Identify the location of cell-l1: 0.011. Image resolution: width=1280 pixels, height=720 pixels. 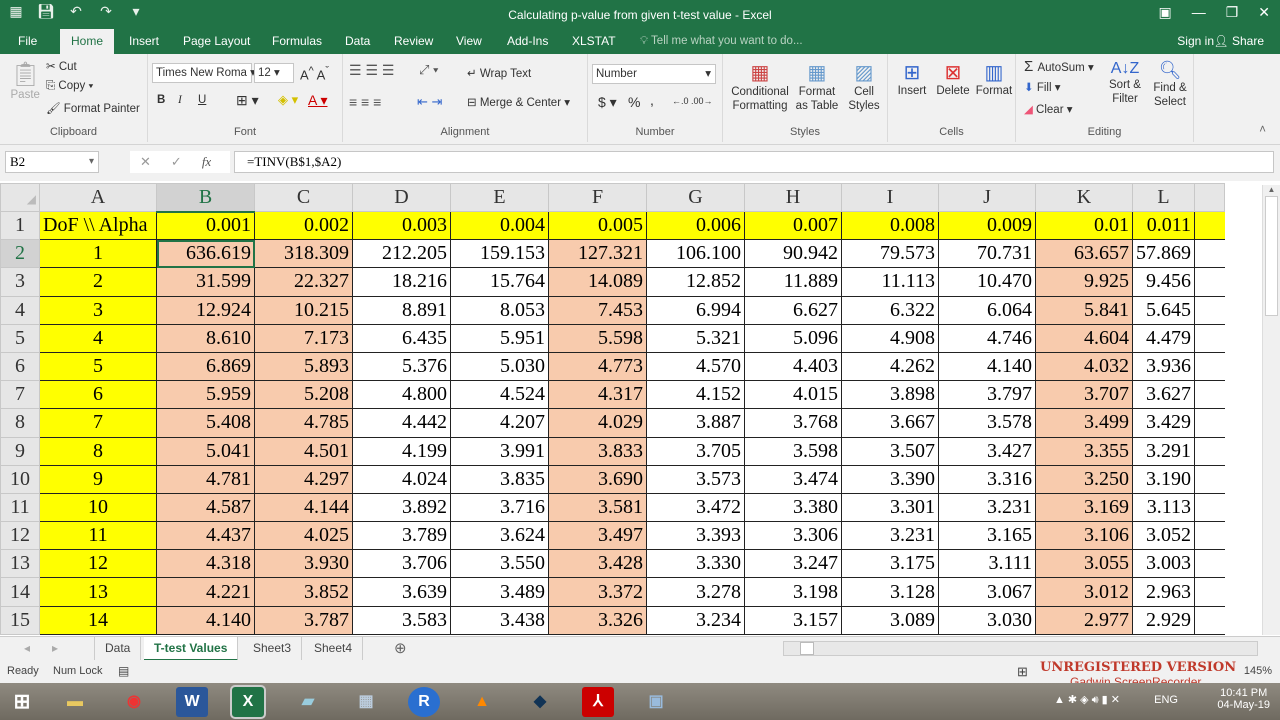
(1163, 225).